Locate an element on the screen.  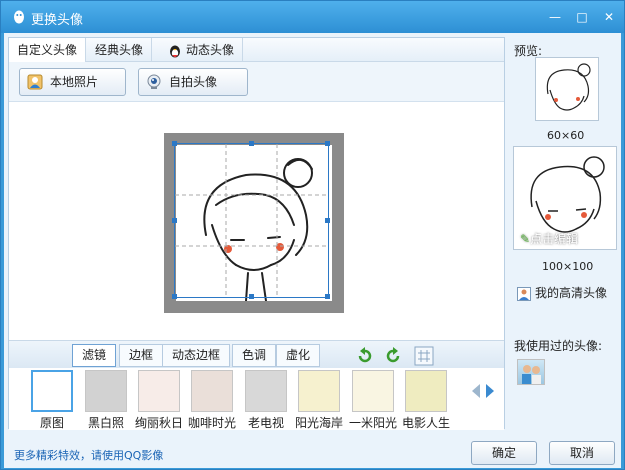
filter-list: 原图 黑白照 绚丽秋日 咖啡时光 老电视 阳光海岸 一米阳光 电影人生 is located at coordinates (256, 399).